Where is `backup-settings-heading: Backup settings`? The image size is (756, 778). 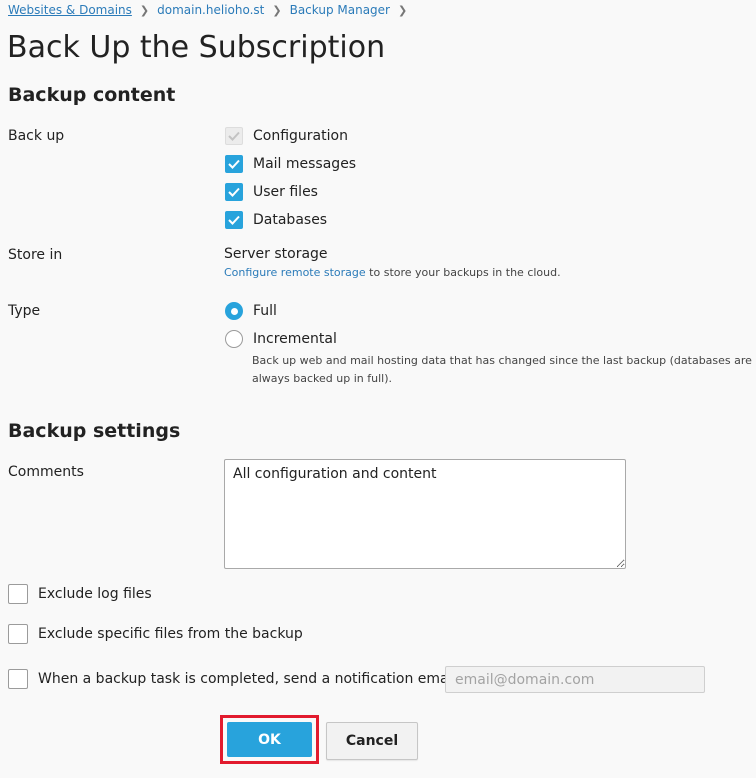
backup-settings-heading: Backup settings is located at coordinates (94, 431).